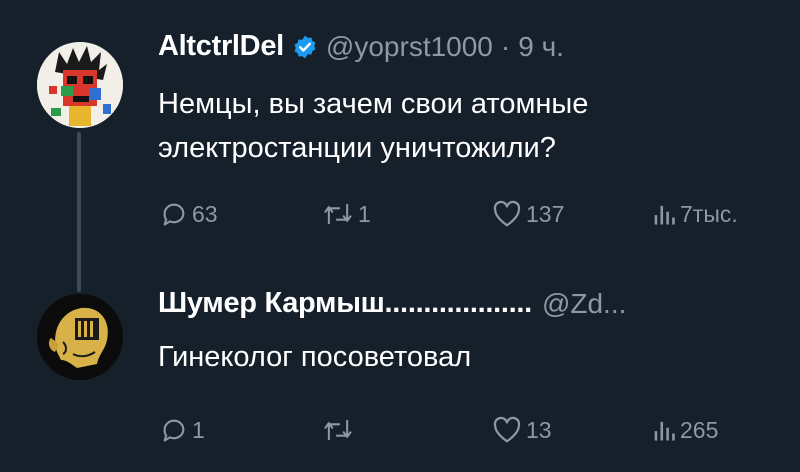  Describe the element at coordinates (205, 213) in the screenshot. I see `reply-count: 63` at that location.